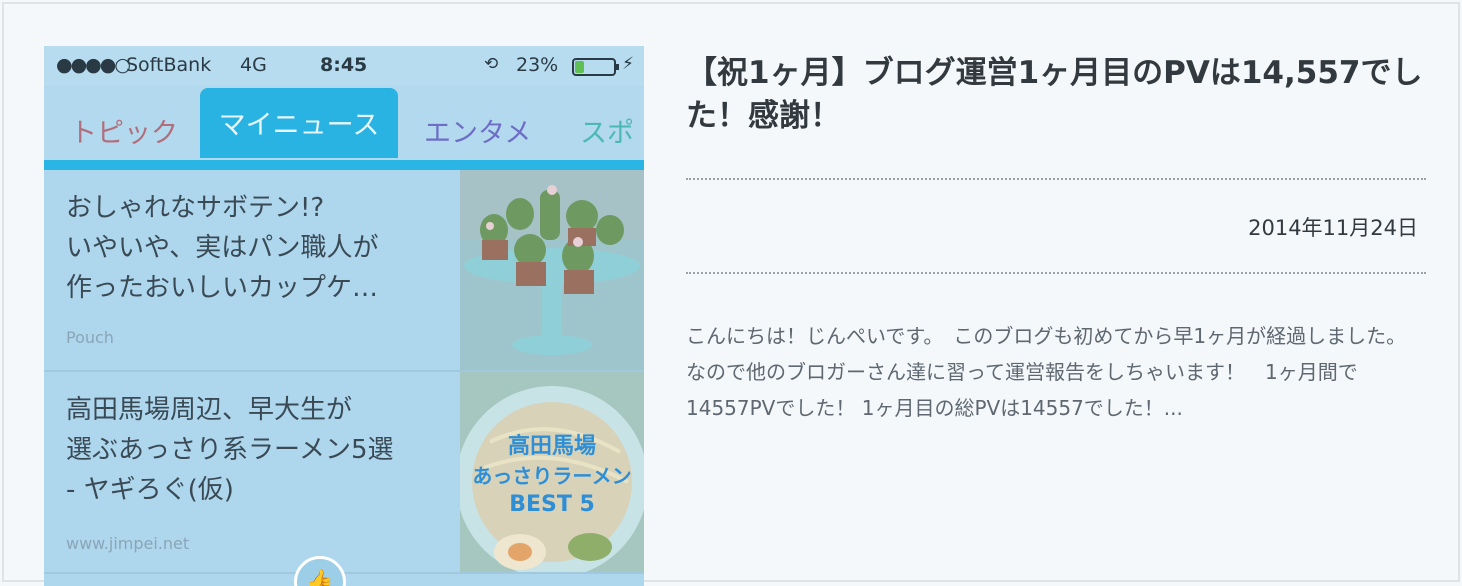 The height and width of the screenshot is (586, 1462). What do you see at coordinates (124, 133) in the screenshot?
I see `tab-topic: トピック` at bounding box center [124, 133].